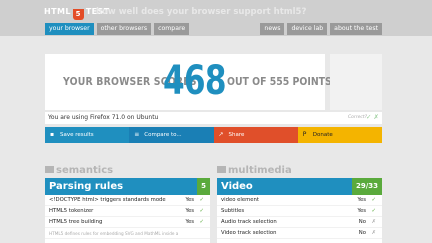 This screenshot has width=432, height=243. What do you see at coordinates (240, 200) in the screenshot?
I see `row-label: video element` at bounding box center [240, 200].